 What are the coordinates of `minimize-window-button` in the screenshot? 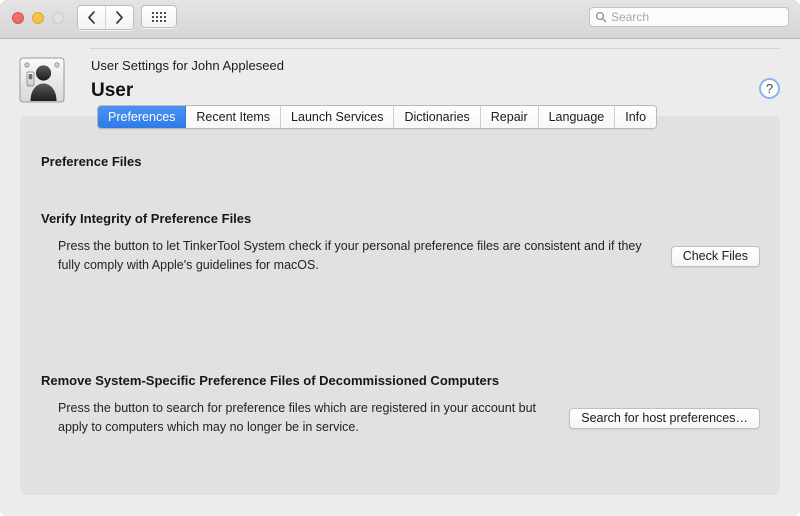 It's located at (38, 18).